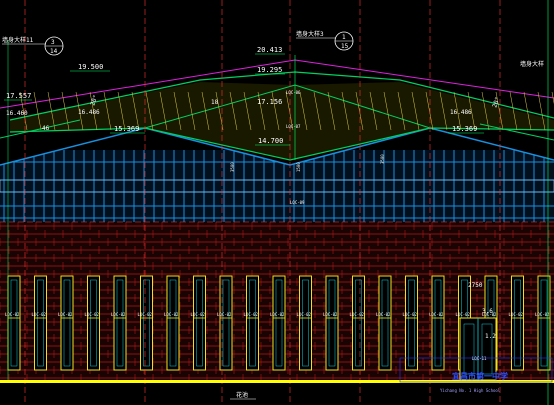 This screenshot has height=405, width=554. What do you see at coordinates (475, 285) in the screenshot?
I see `window-height-dim: 2750` at bounding box center [475, 285].